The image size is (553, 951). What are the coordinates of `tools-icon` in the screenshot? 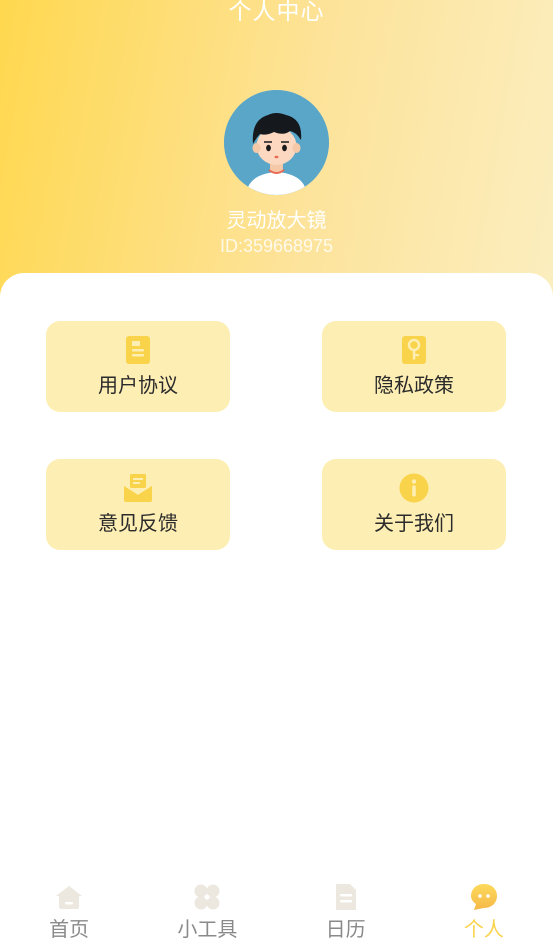 It's located at (207, 897).